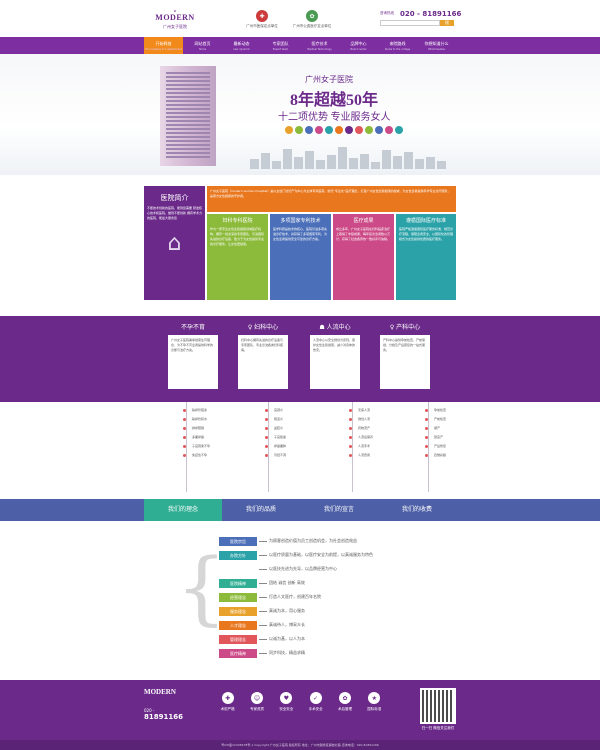  I want to click on timeline-item-label: 输卵管阻塞, so click(200, 410).